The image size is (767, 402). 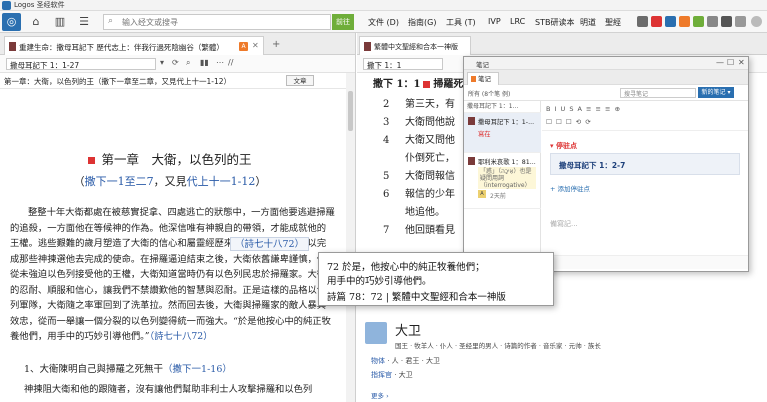 What do you see at coordinates (36, 22) in the screenshot?
I see `home-icon: ⌂` at bounding box center [36, 22].